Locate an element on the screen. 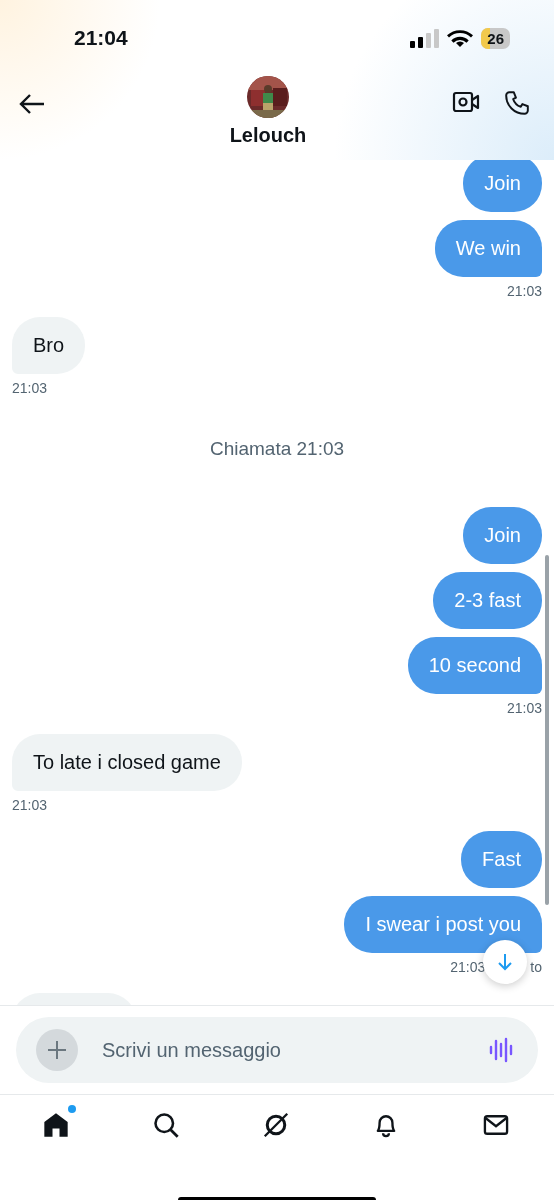 This screenshot has height=1200, width=554. down-arrow-icon is located at coordinates (505, 962).